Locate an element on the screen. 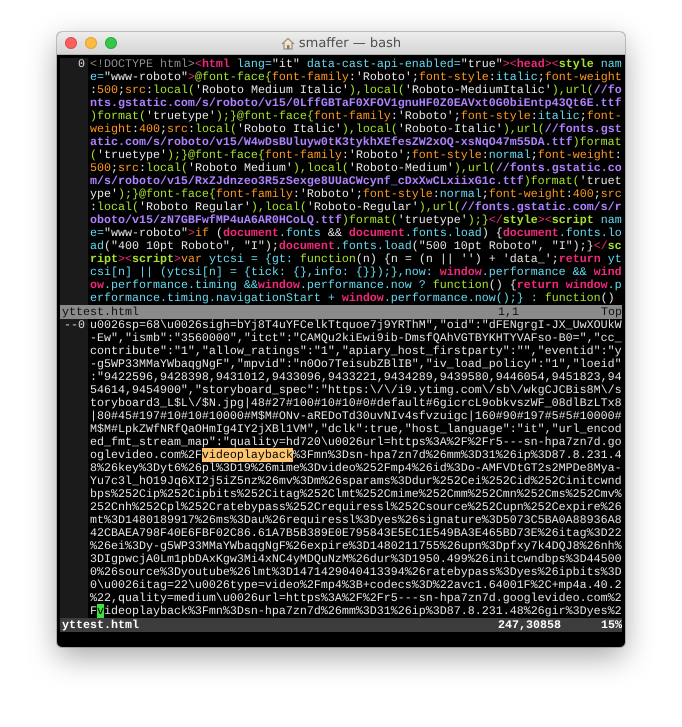 The height and width of the screenshot is (727, 682). code-line: csi[n] || (ytcsi[n] = {tick: {},info: {}});},now: window.performance && wind is located at coordinates (356, 272).